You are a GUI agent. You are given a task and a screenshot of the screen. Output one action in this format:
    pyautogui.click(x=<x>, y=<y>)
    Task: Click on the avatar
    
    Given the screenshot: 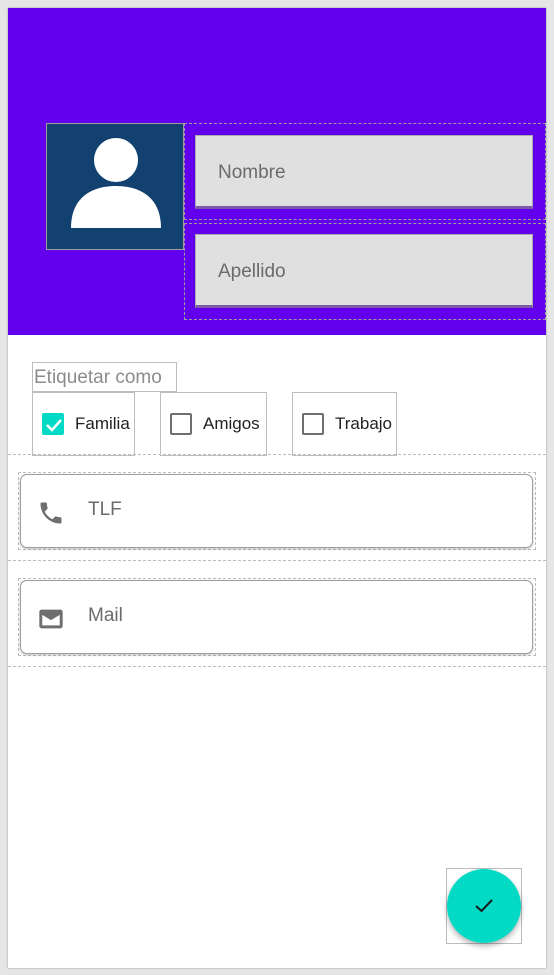 What is the action you would take?
    pyautogui.click(x=115, y=186)
    